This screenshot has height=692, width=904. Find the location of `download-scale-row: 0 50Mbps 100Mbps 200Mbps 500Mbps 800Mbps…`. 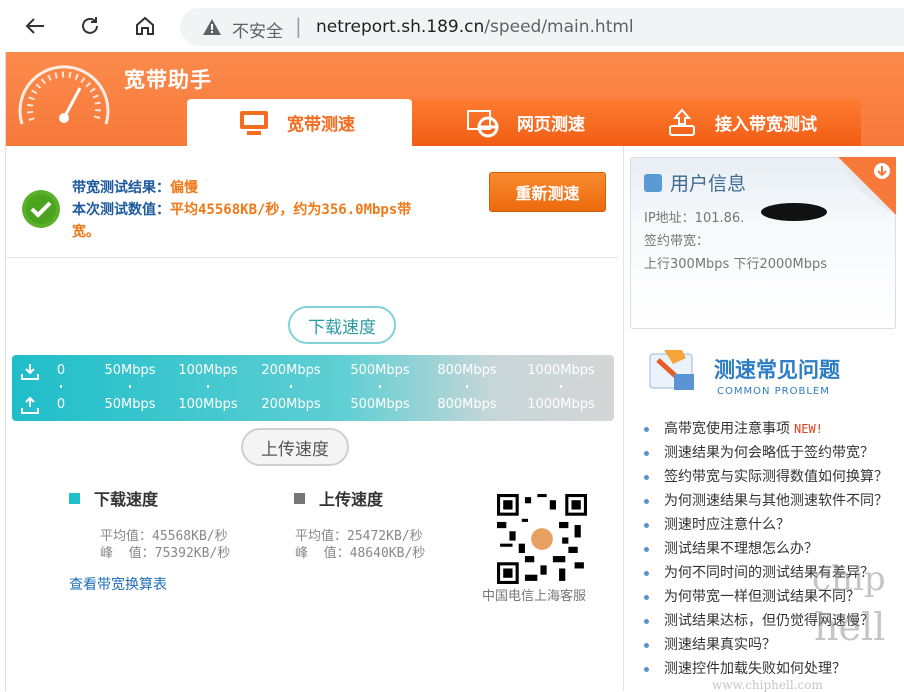

download-scale-row: 0 50Mbps 100Mbps 200Mbps 500Mbps 800Mbps… is located at coordinates (313, 373).